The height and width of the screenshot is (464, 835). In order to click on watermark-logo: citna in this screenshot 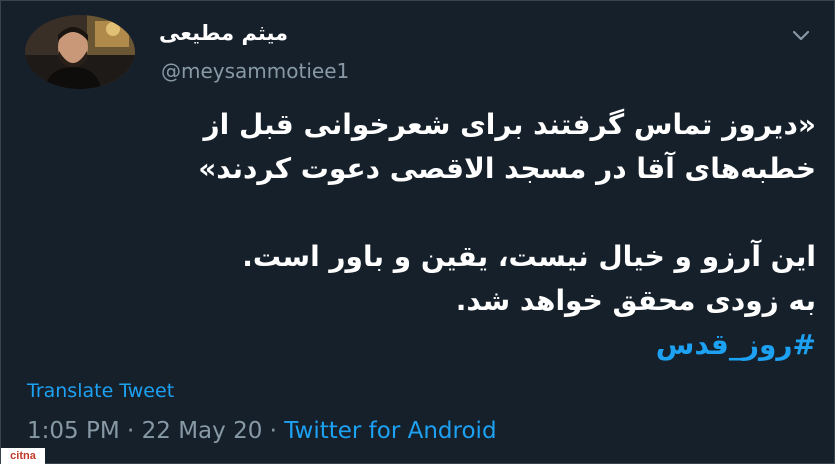, I will do `click(23, 456)`.